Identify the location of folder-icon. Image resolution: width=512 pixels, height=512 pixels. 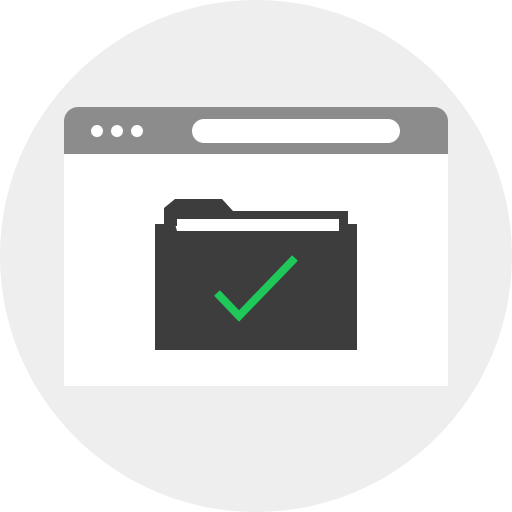
(256, 274).